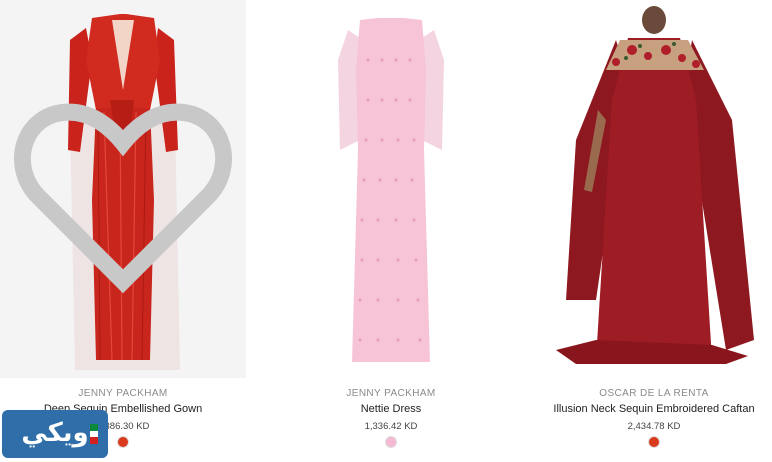 This screenshot has width=772, height=462. What do you see at coordinates (654, 409) in the screenshot?
I see `product-name: Illusion Neck Sequin Embroidered Caftan` at bounding box center [654, 409].